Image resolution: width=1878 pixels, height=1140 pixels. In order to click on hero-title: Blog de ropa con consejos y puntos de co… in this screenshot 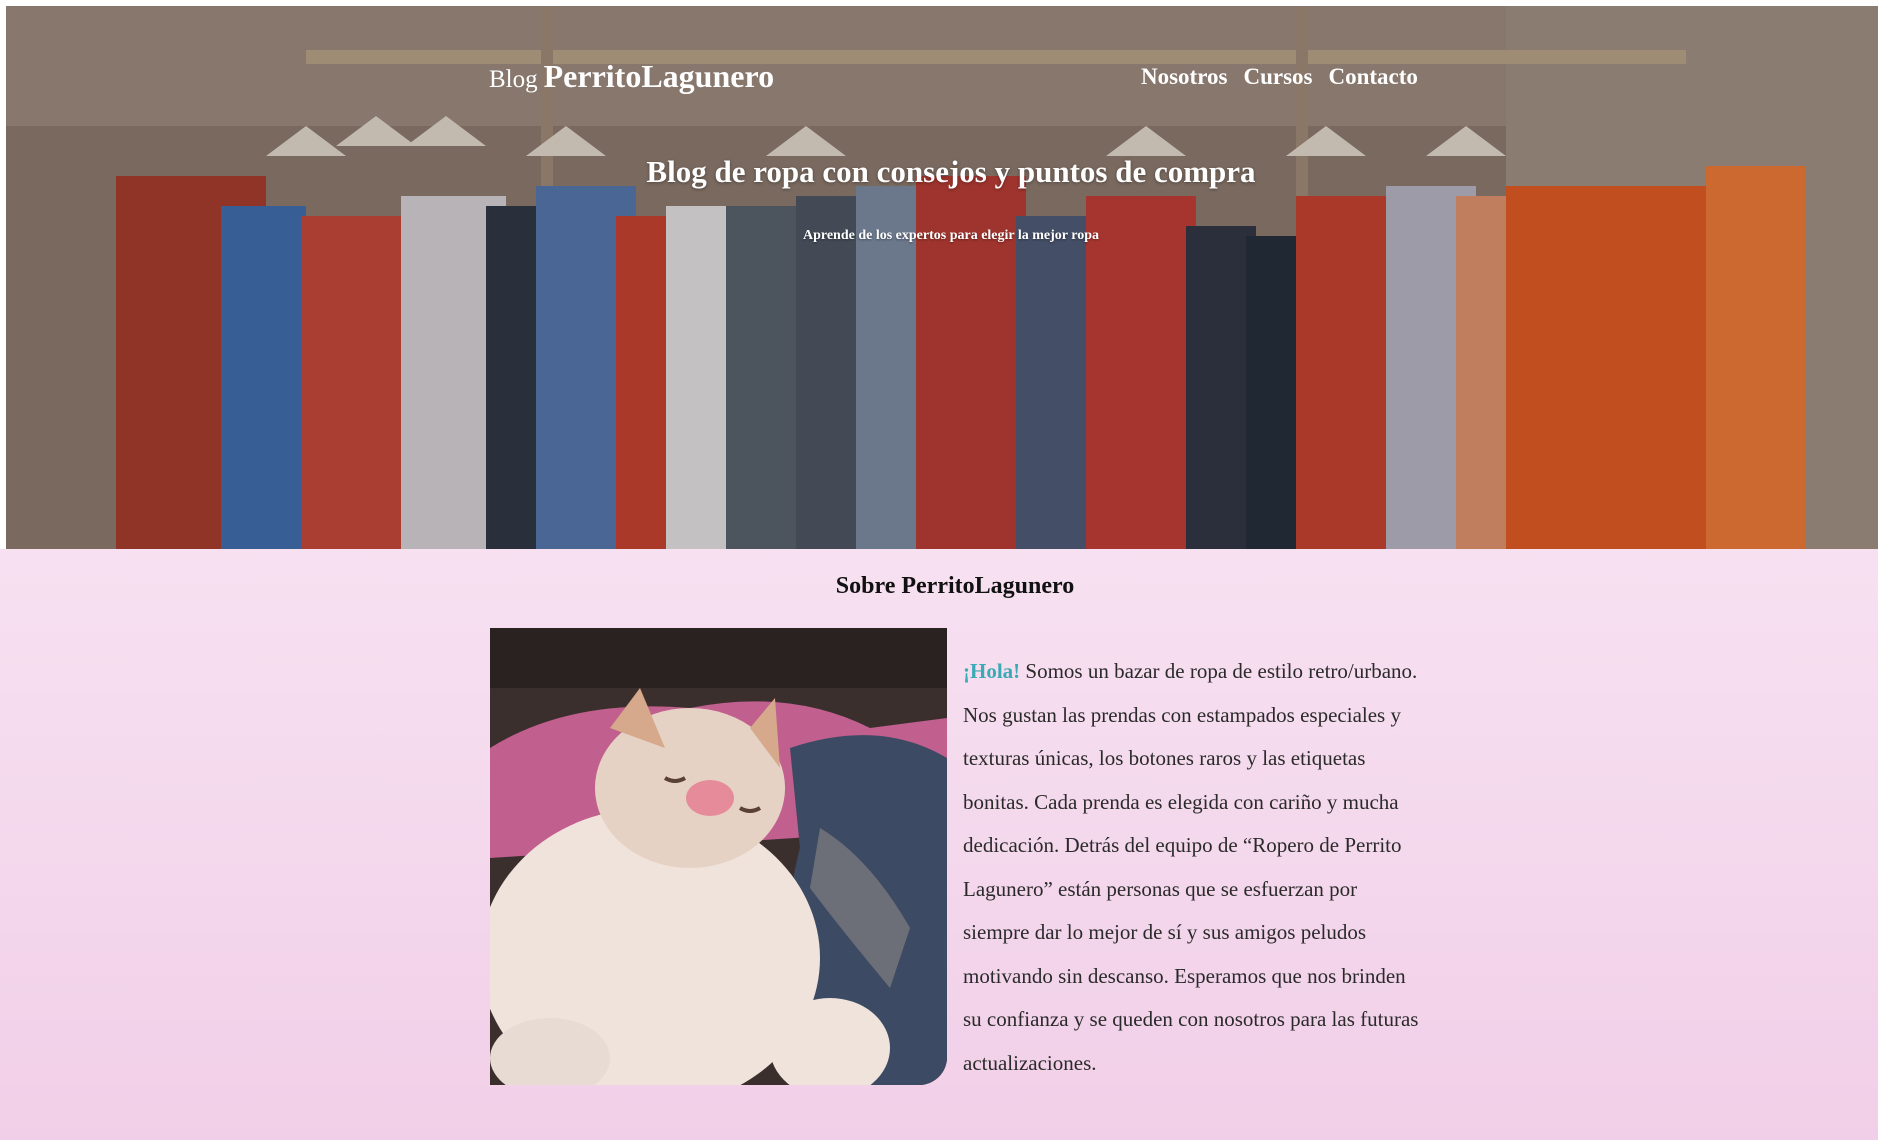, I will do `click(951, 171)`.